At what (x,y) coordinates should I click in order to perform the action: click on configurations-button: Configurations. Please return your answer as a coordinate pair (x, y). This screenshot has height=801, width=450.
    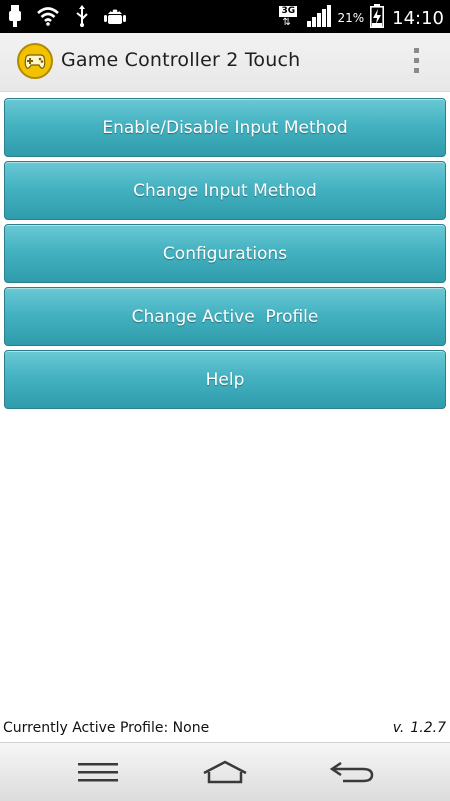
    Looking at the image, I should click on (225, 253).